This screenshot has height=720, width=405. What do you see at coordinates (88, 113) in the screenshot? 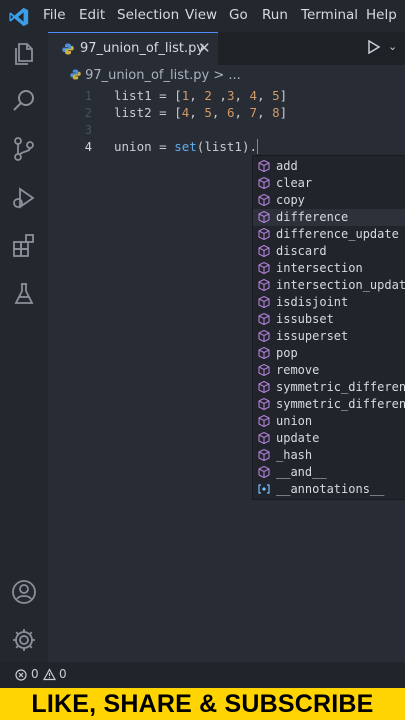
I see `line-number: 2` at bounding box center [88, 113].